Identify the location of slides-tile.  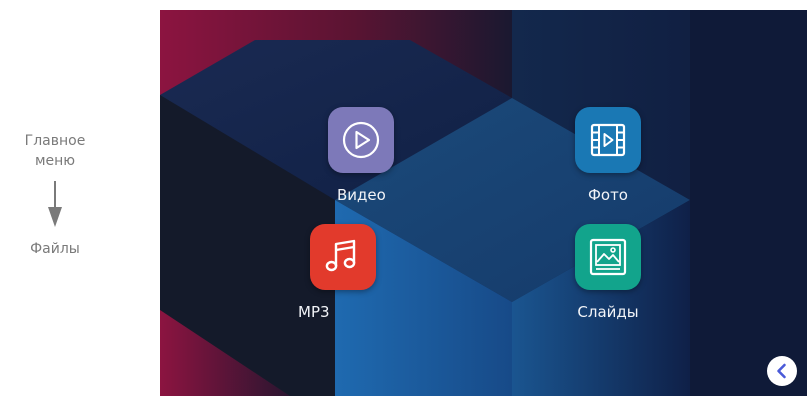
(608, 257).